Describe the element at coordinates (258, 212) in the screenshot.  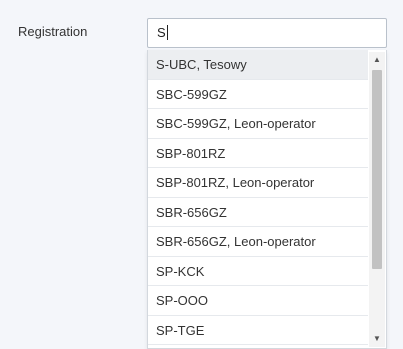
I see `dropdown-option: SBR-656GZ` at that location.